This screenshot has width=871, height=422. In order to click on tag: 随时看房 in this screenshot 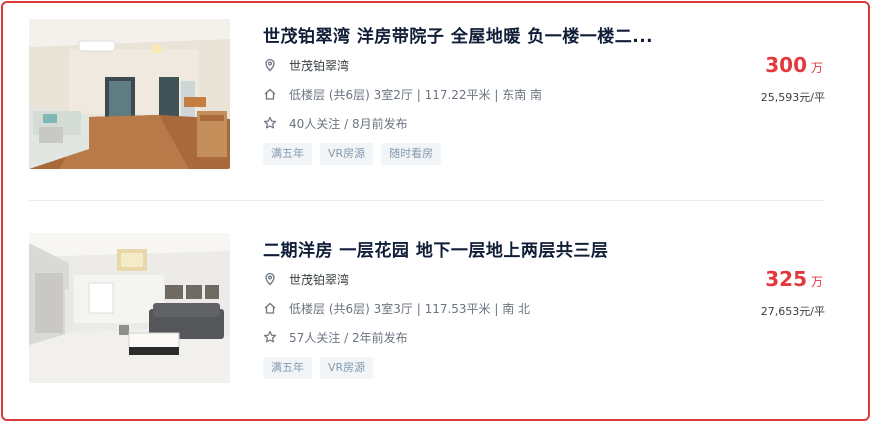, I will do `click(411, 154)`.